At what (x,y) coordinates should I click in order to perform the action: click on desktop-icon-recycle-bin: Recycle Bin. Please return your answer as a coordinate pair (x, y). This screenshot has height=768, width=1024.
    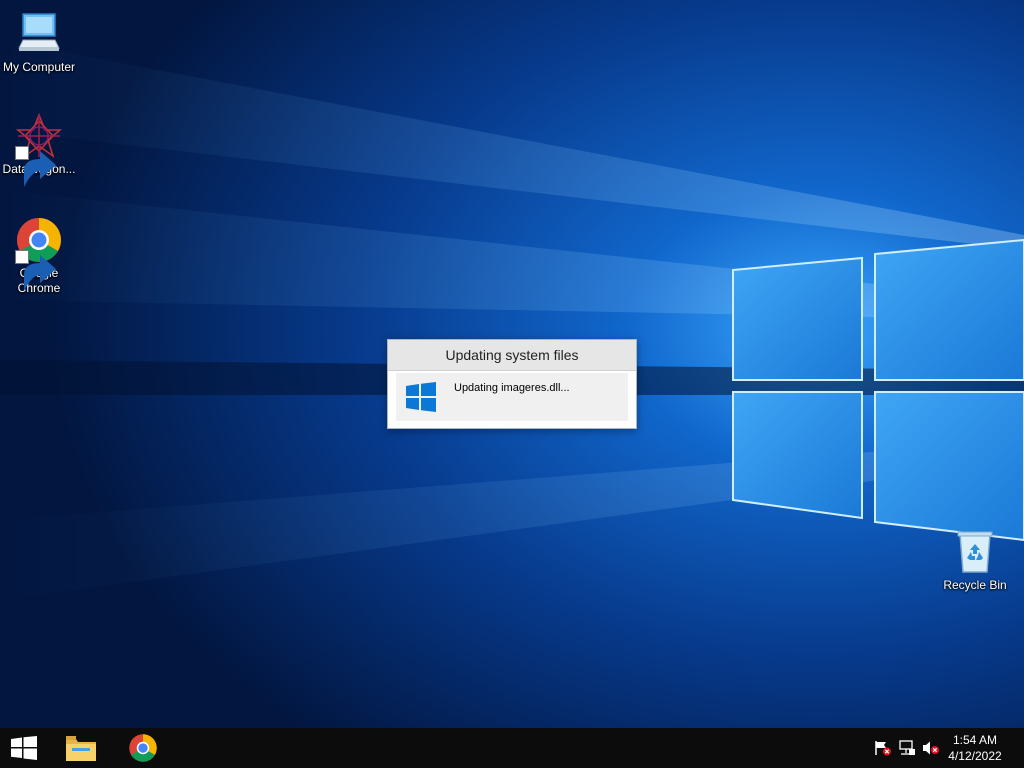
    Looking at the image, I should click on (975, 560).